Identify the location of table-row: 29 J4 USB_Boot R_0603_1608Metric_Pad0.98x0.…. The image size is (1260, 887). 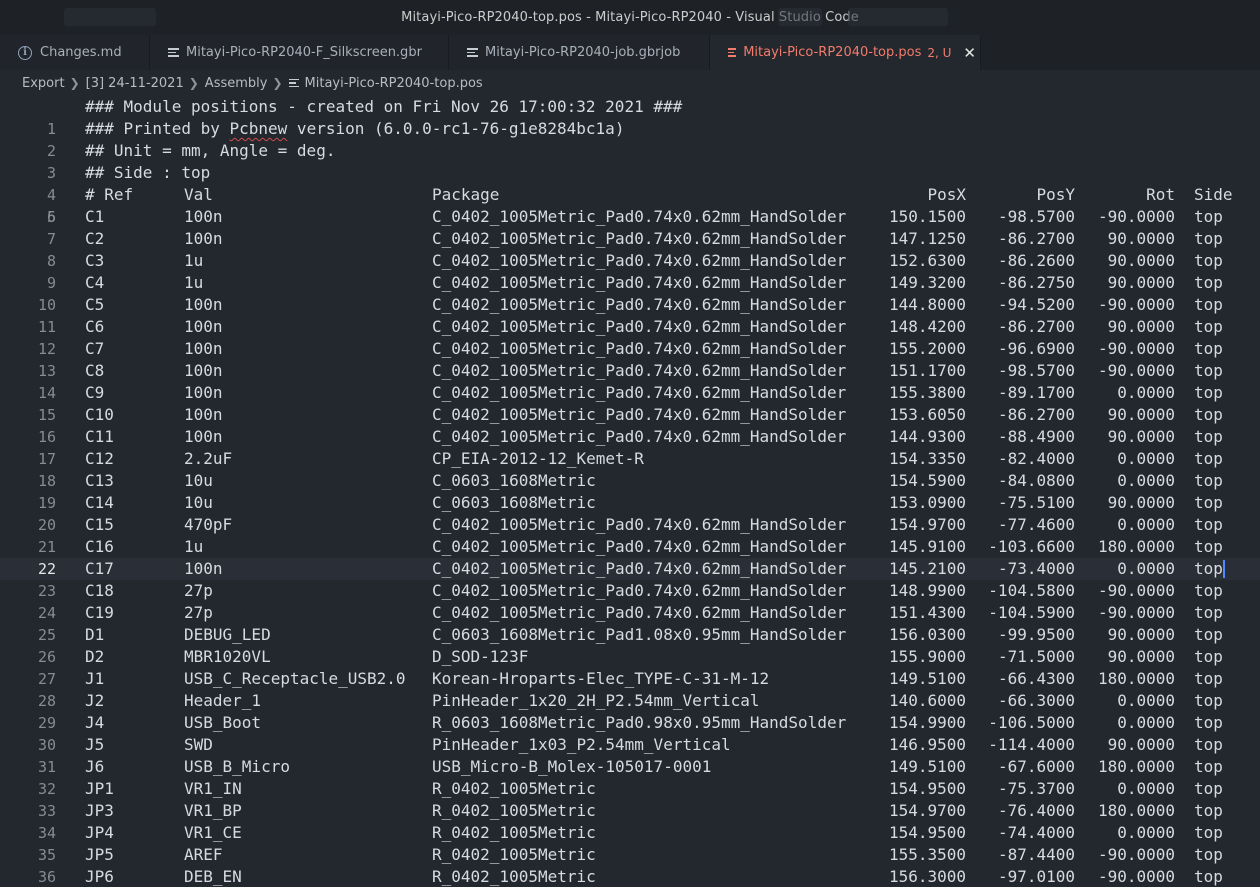
(630, 723).